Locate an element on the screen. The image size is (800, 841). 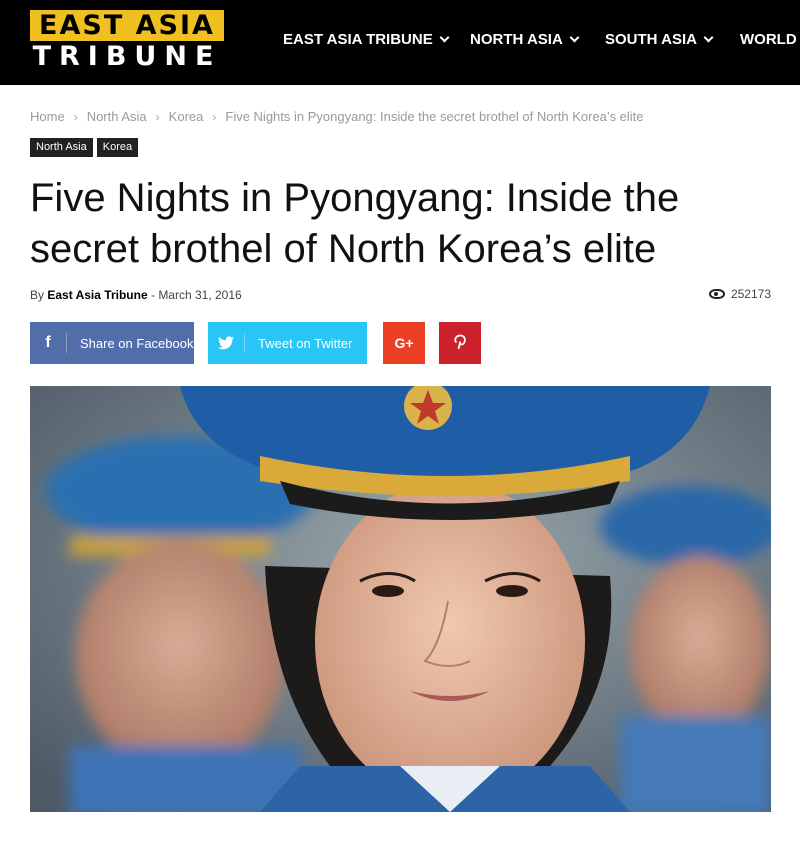
nav-south-asia: SOUTH ASIA is located at coordinates (659, 39).